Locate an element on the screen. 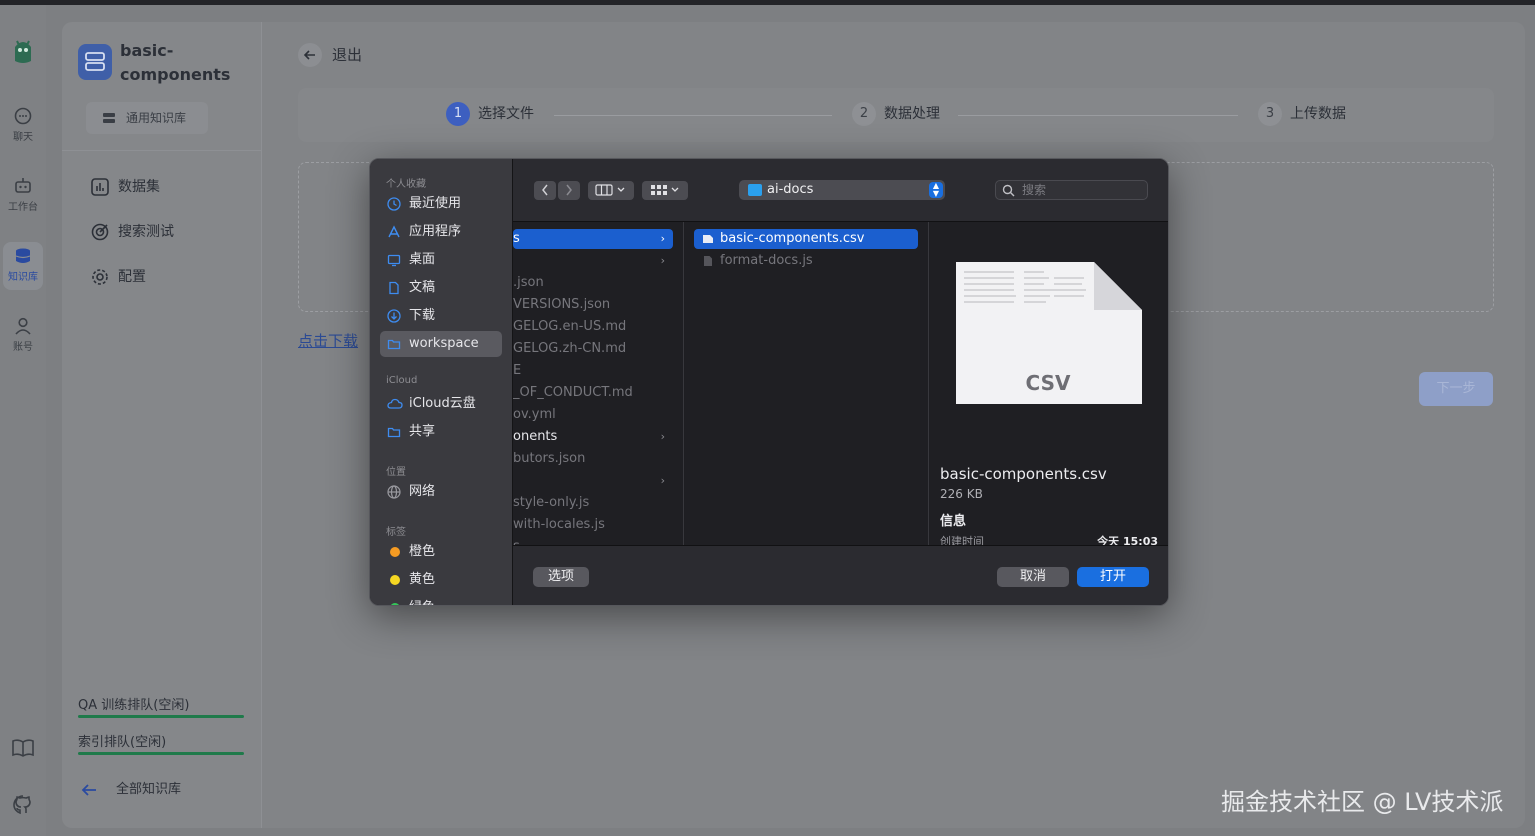  step-number: 2 is located at coordinates (864, 114).